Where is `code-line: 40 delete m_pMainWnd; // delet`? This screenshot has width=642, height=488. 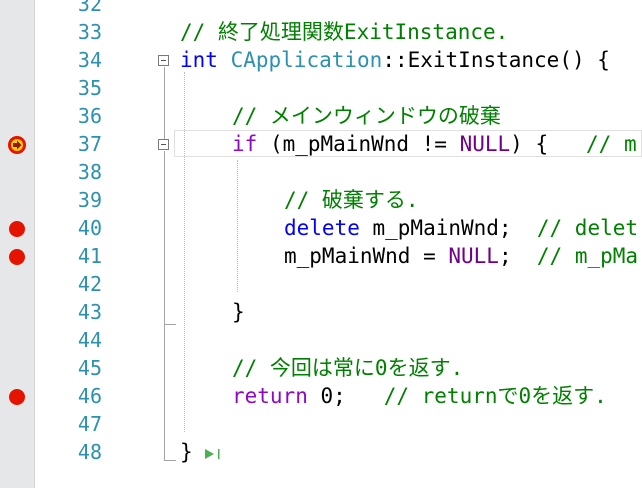
code-line: 40 delete m_pMainWnd; // delet is located at coordinates (321, 228).